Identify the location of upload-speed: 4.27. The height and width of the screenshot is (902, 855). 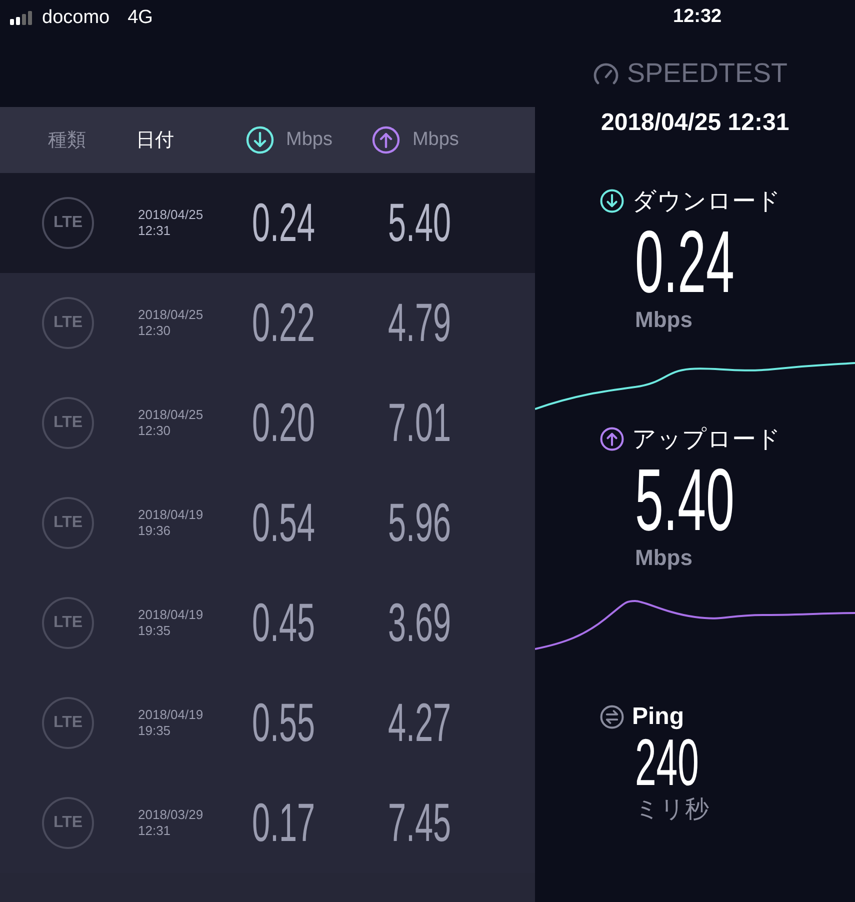
(420, 723).